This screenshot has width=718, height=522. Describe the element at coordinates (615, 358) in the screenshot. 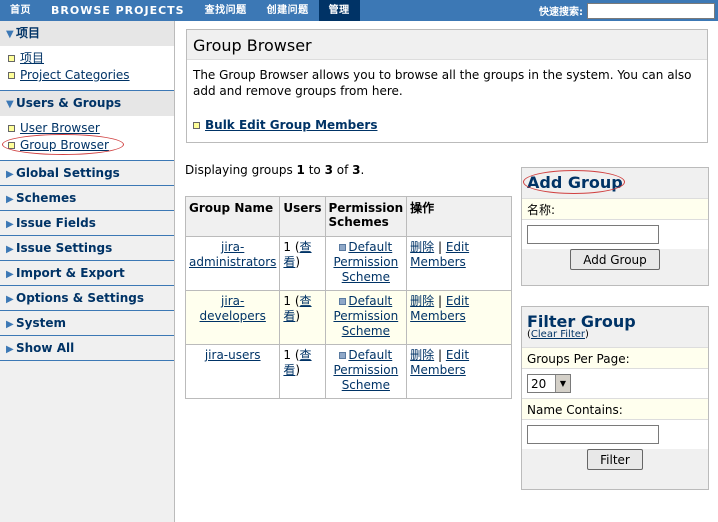

I see `groups-per-page-label: Groups Per Page:` at that location.